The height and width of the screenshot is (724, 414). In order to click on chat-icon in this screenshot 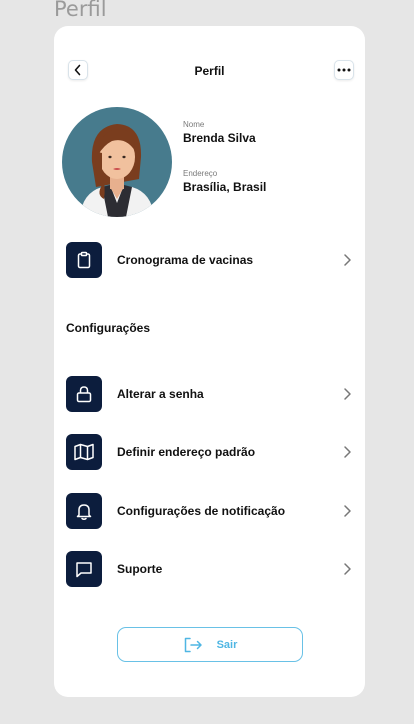, I will do `click(84, 569)`.